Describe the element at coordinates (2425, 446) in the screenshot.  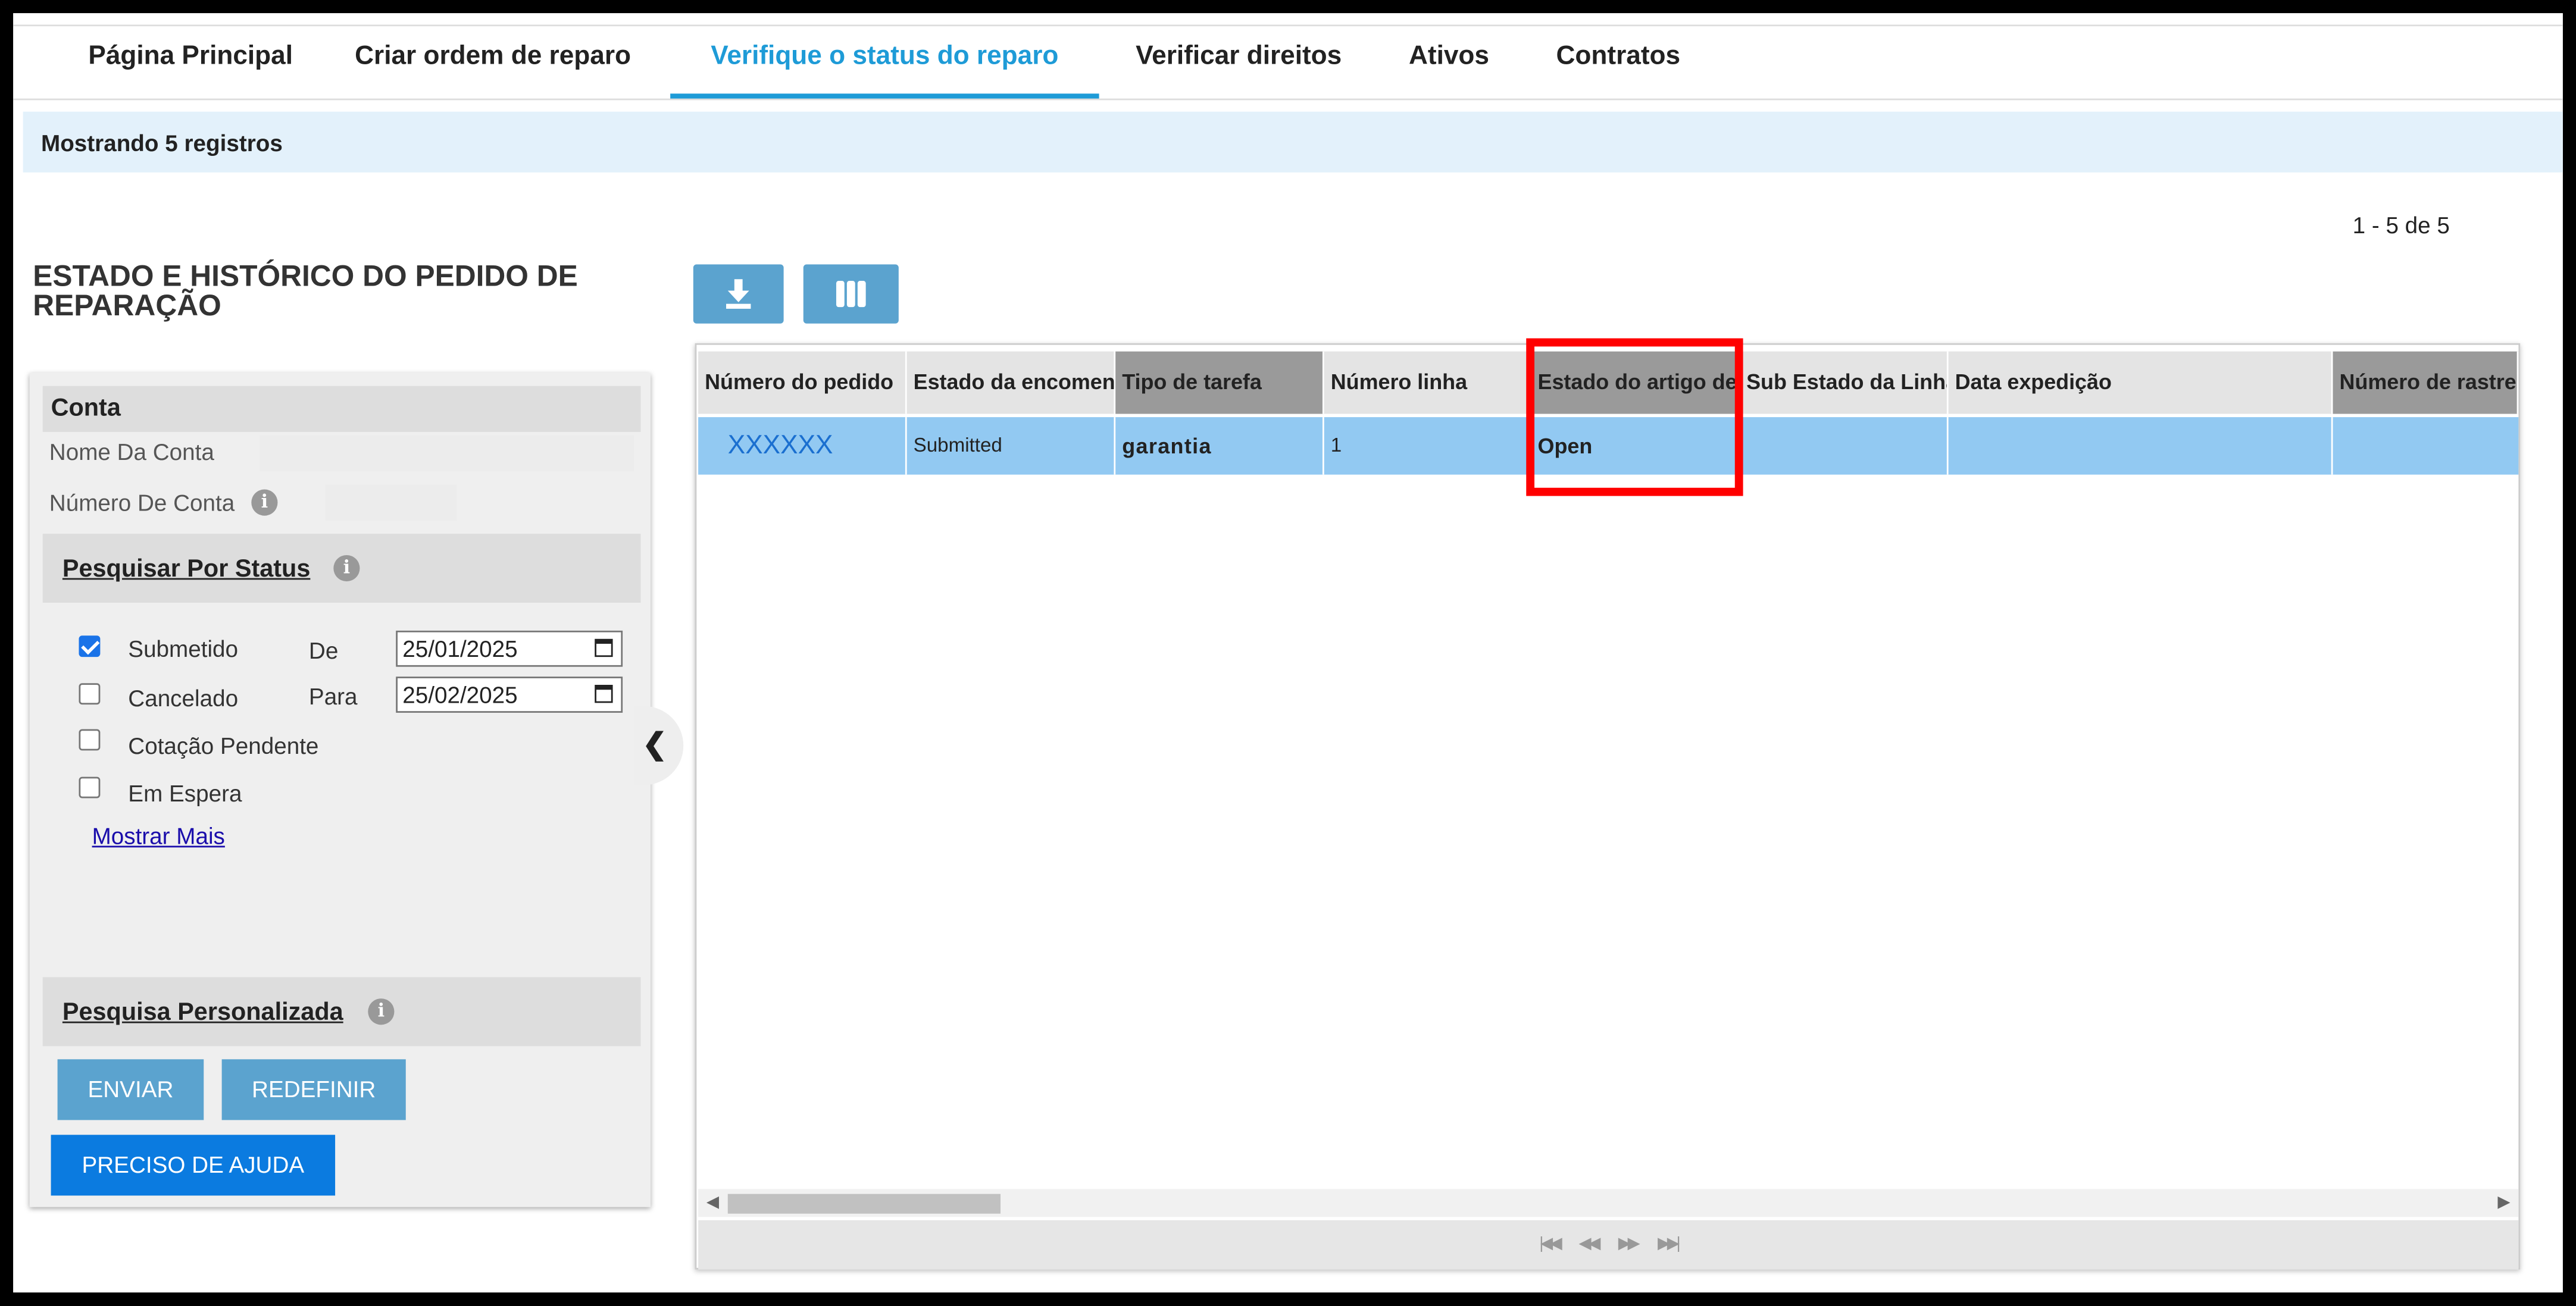
I see `tracking-cell` at that location.